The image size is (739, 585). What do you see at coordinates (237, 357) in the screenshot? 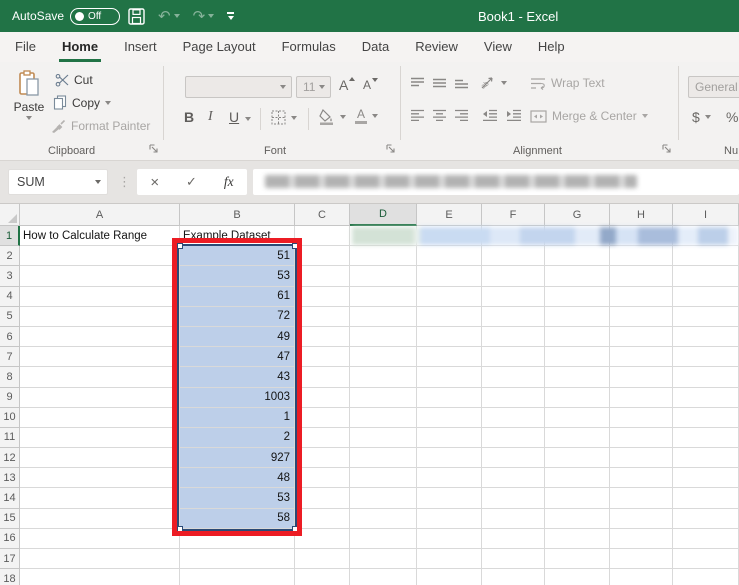
I see `cell-B7: 47` at bounding box center [237, 357].